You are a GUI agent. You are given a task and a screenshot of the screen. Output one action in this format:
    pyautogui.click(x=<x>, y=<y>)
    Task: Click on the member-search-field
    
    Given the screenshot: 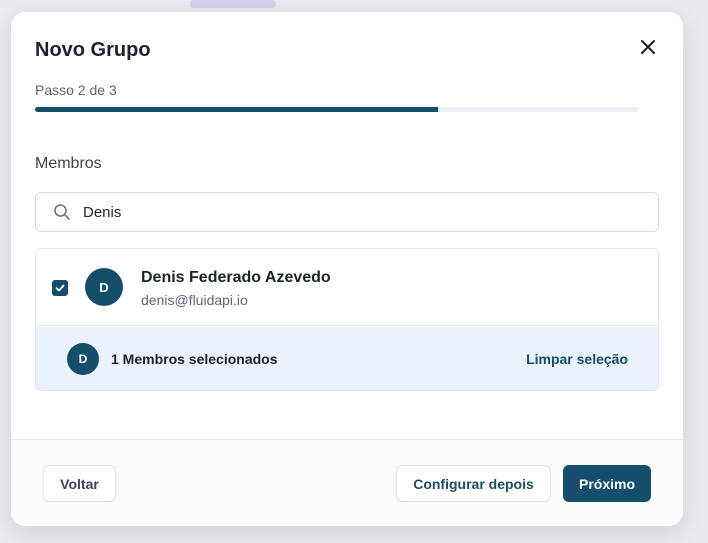 What is the action you would take?
    pyautogui.click(x=347, y=212)
    